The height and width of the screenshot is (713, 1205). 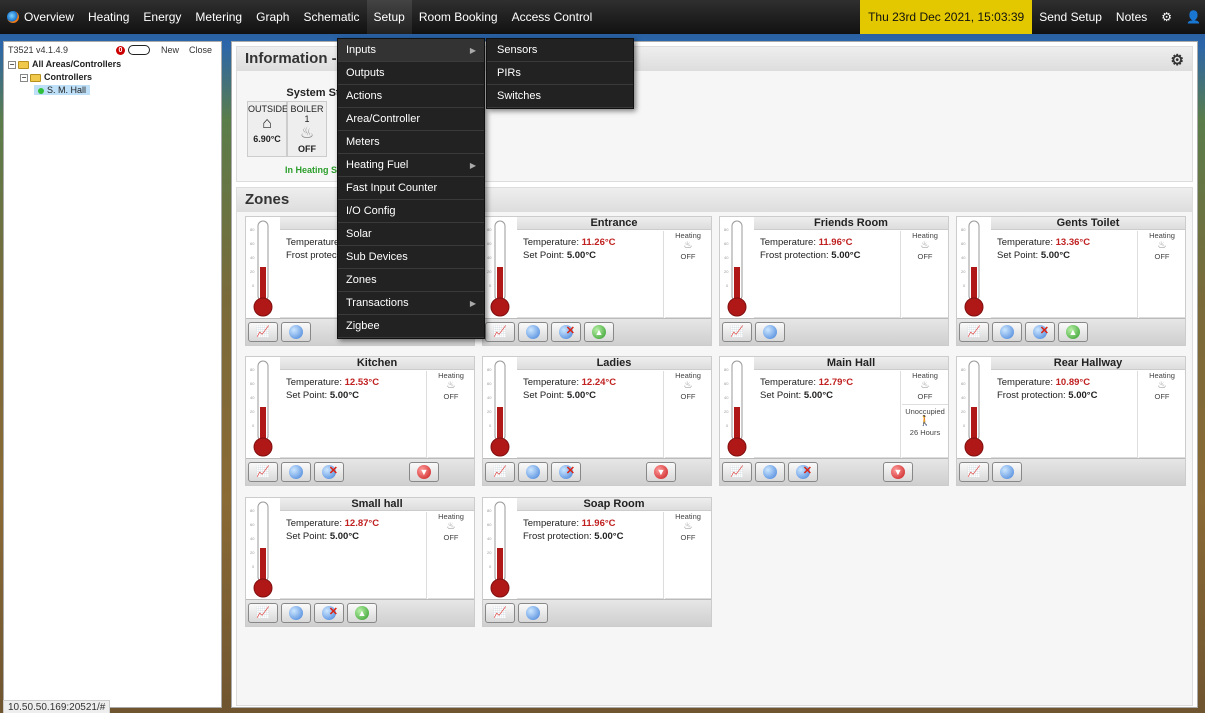 What do you see at coordinates (13, 17) in the screenshot?
I see `app-logo-icon` at bounding box center [13, 17].